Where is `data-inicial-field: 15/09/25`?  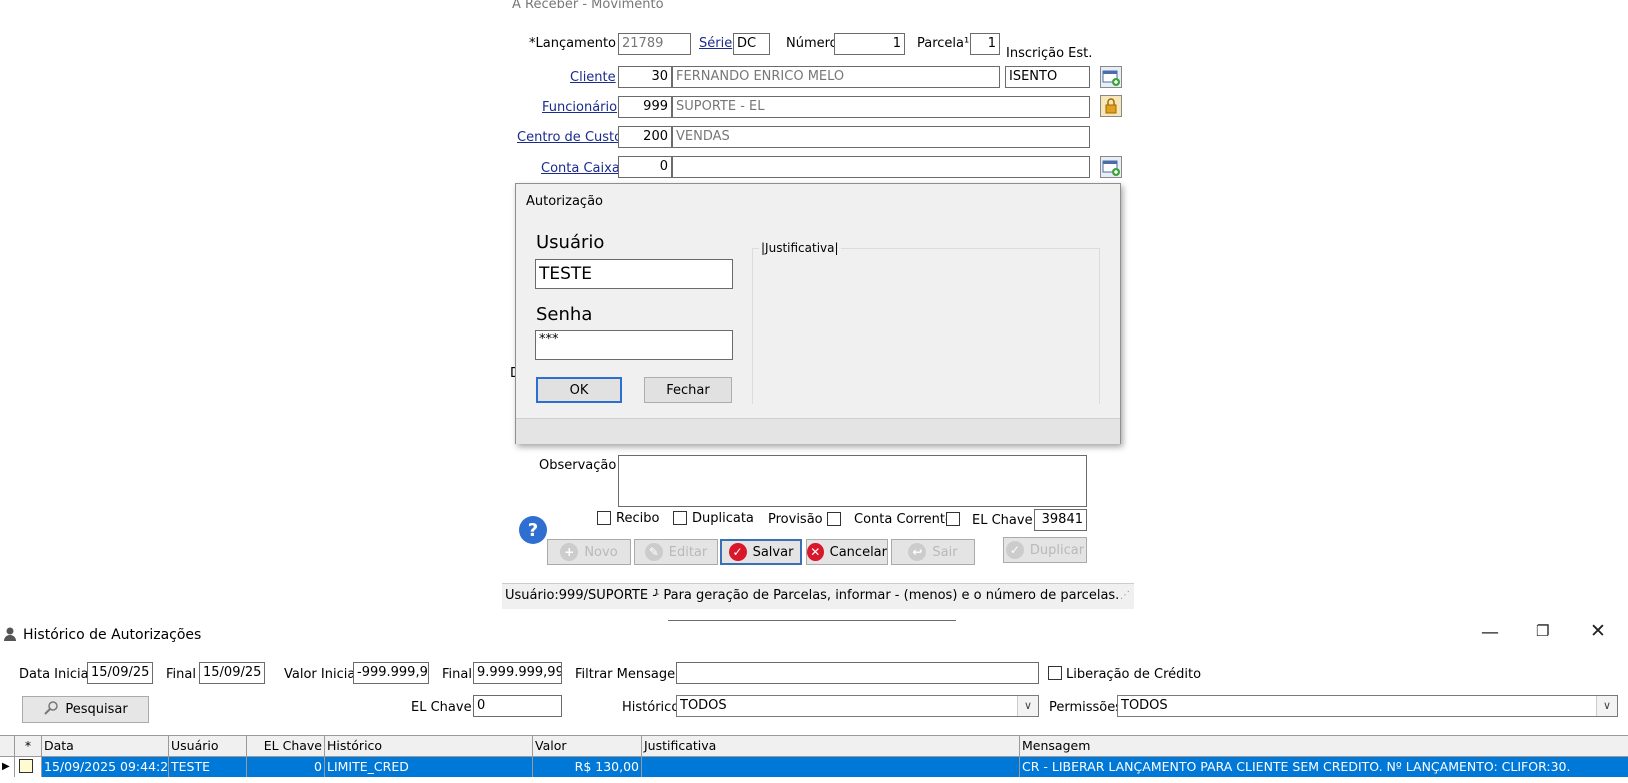 data-inicial-field: 15/09/25 is located at coordinates (120, 673).